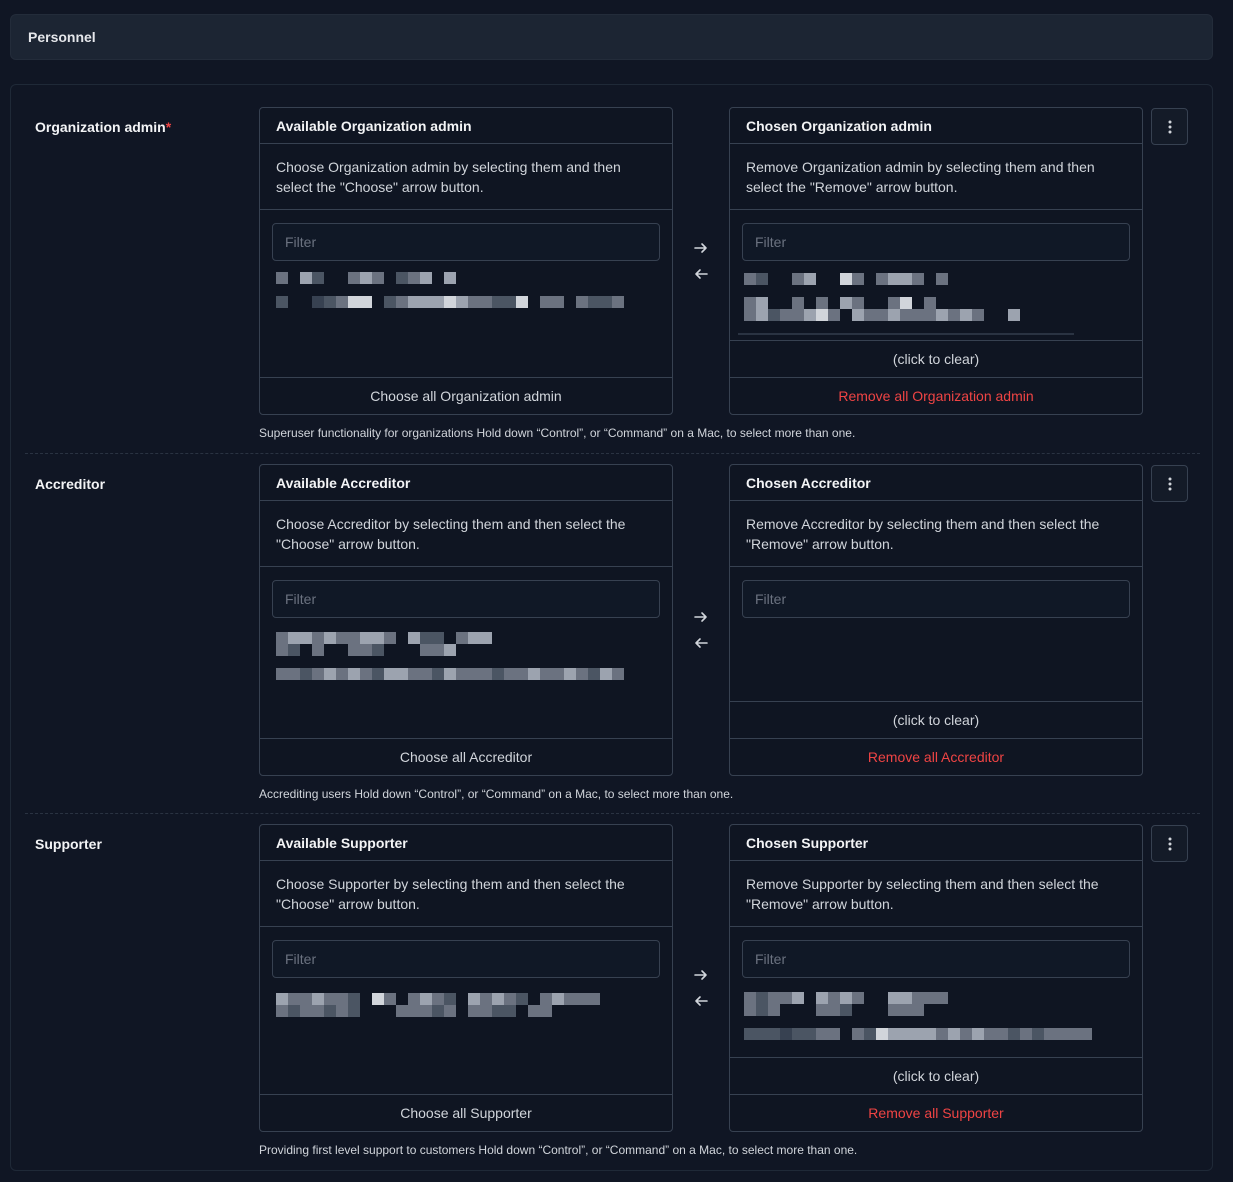  Describe the element at coordinates (936, 1112) in the screenshot. I see `remove-all-button: Remove all Supporter` at that location.